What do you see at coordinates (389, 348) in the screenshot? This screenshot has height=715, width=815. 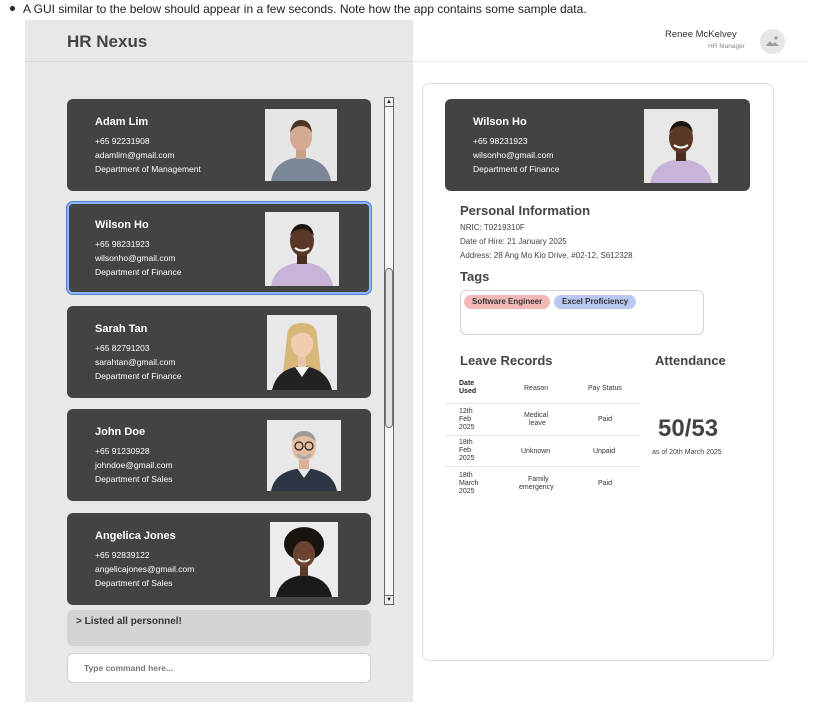 I see `scroll-thumb` at bounding box center [389, 348].